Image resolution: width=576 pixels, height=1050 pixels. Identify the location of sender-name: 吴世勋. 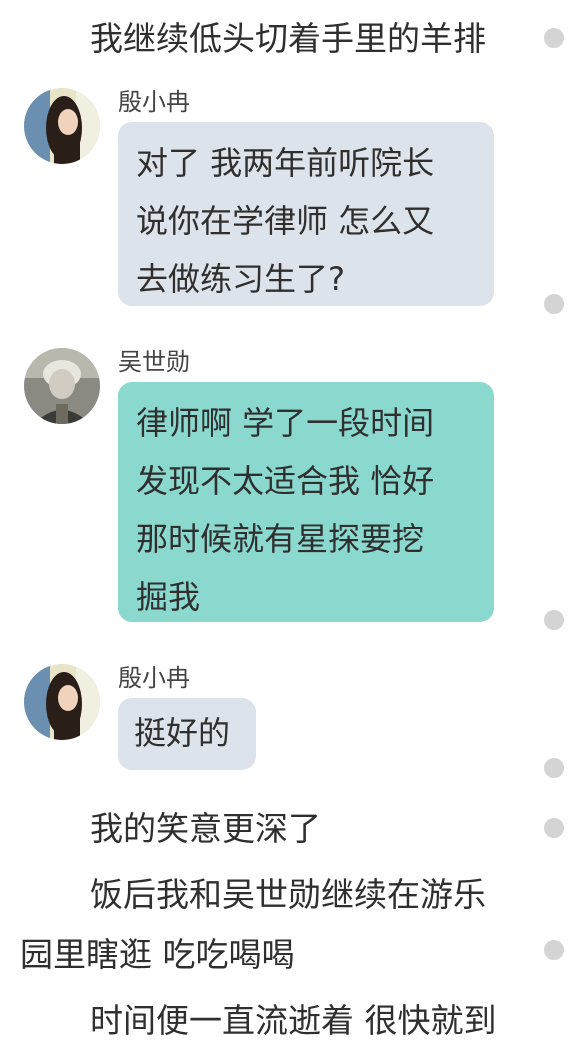
(154, 362).